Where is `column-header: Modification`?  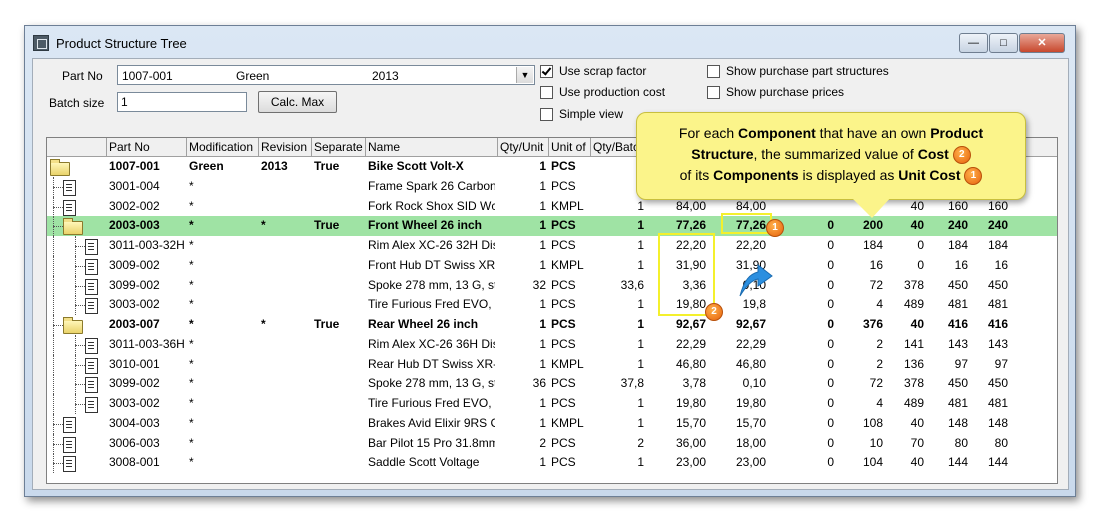
column-header: Modification is located at coordinates (223, 147).